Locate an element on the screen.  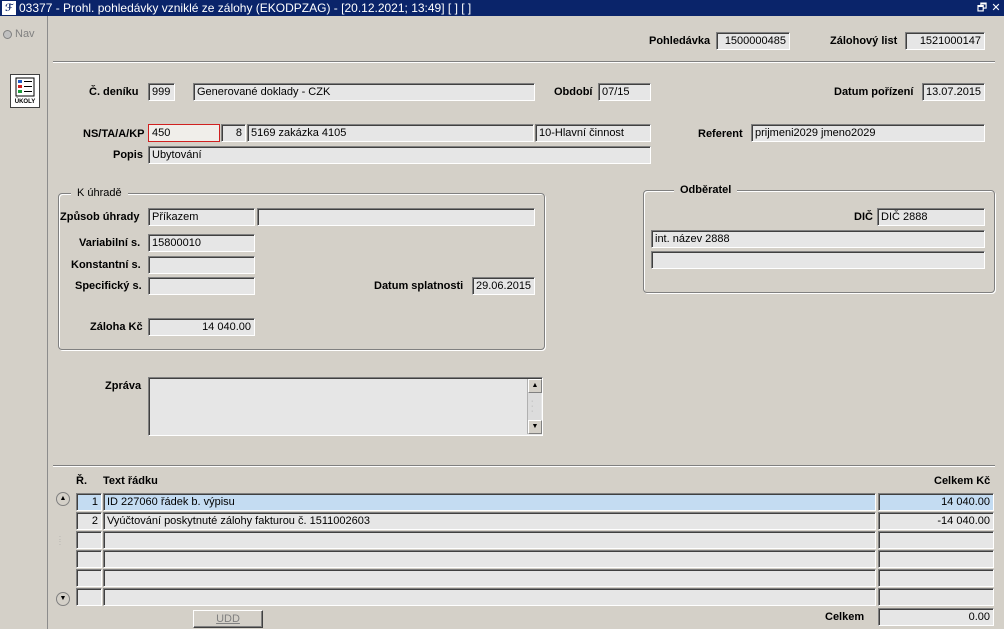
receivable-field: 1500000485 is located at coordinates (753, 41).